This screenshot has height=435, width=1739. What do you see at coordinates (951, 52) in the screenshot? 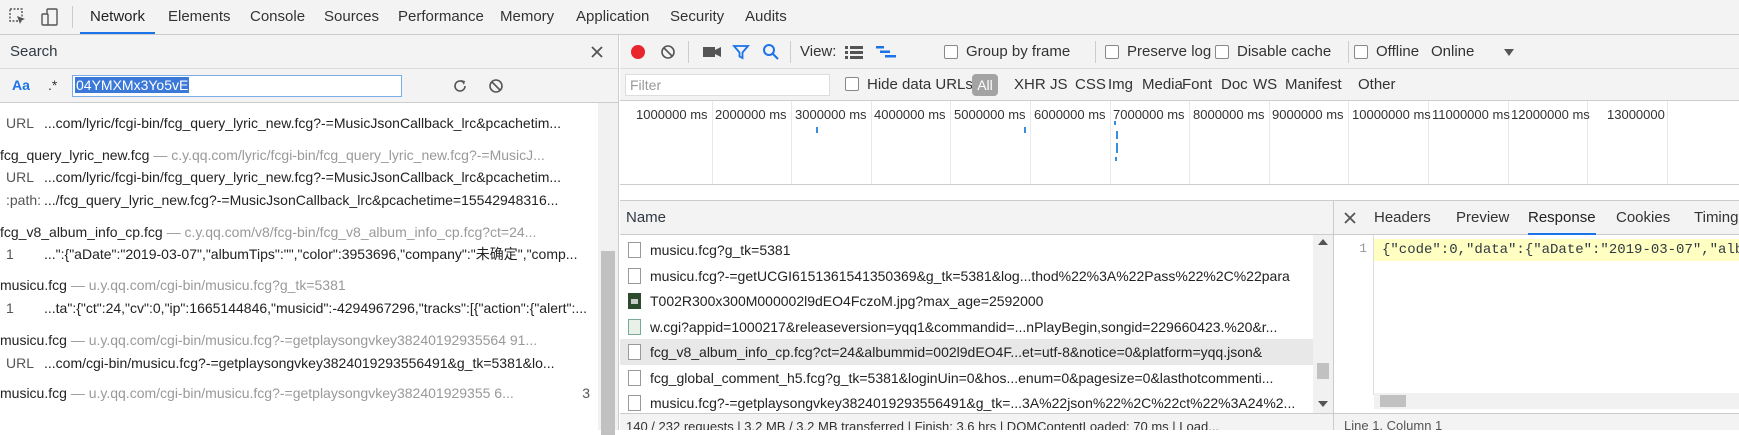
I see `group-by-frame-checkbox` at bounding box center [951, 52].